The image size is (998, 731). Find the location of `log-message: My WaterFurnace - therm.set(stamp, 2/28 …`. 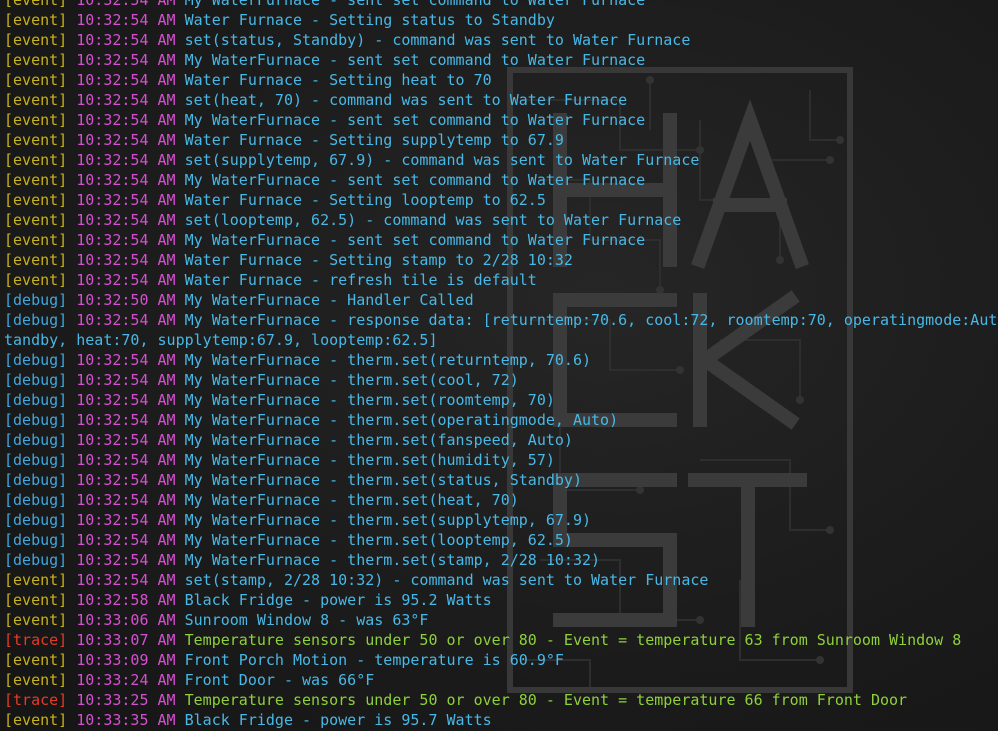

log-message: My WaterFurnace - therm.set(stamp, 2/28 … is located at coordinates (392, 560).